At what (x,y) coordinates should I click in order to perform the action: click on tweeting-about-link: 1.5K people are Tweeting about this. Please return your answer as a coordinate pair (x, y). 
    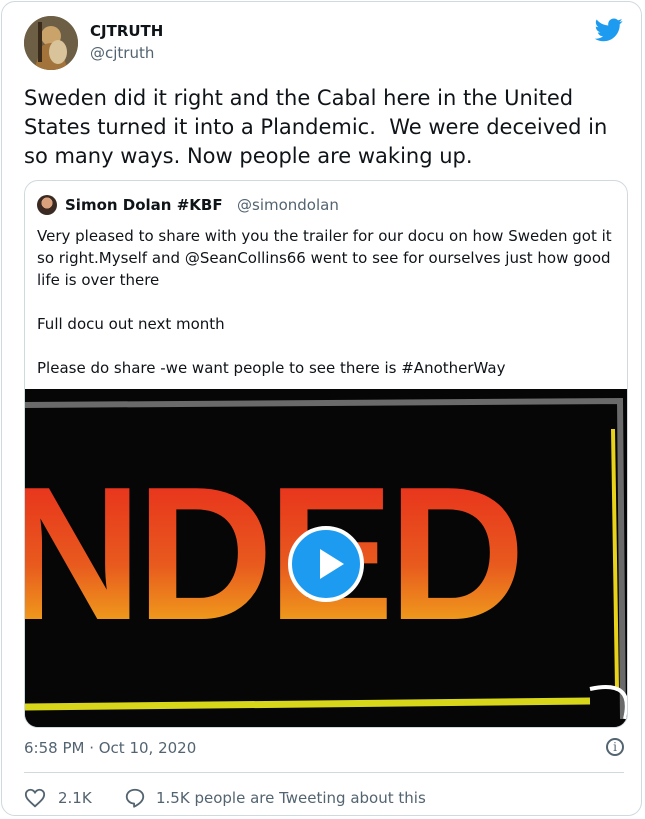
    Looking at the image, I should click on (291, 798).